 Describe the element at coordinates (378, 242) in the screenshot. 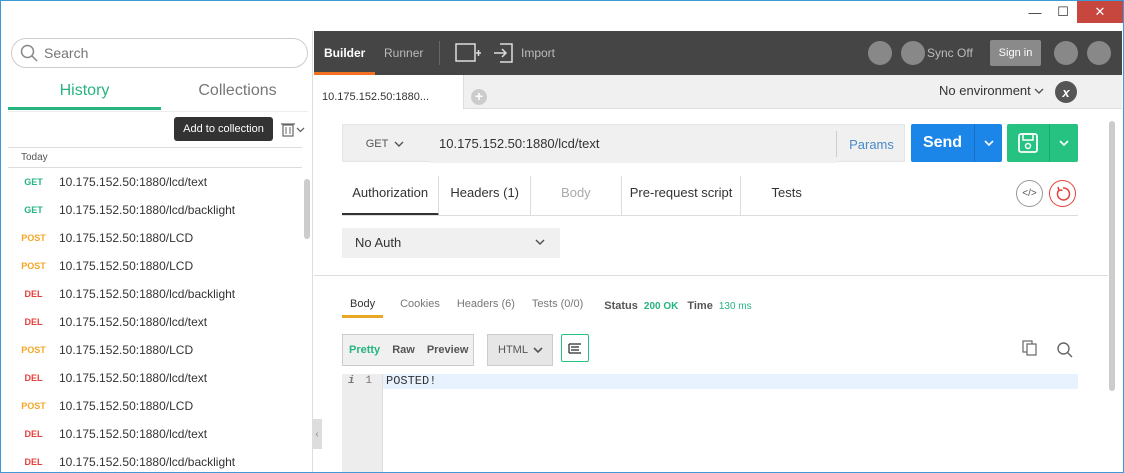

I see `auth-type-label: No Auth` at that location.